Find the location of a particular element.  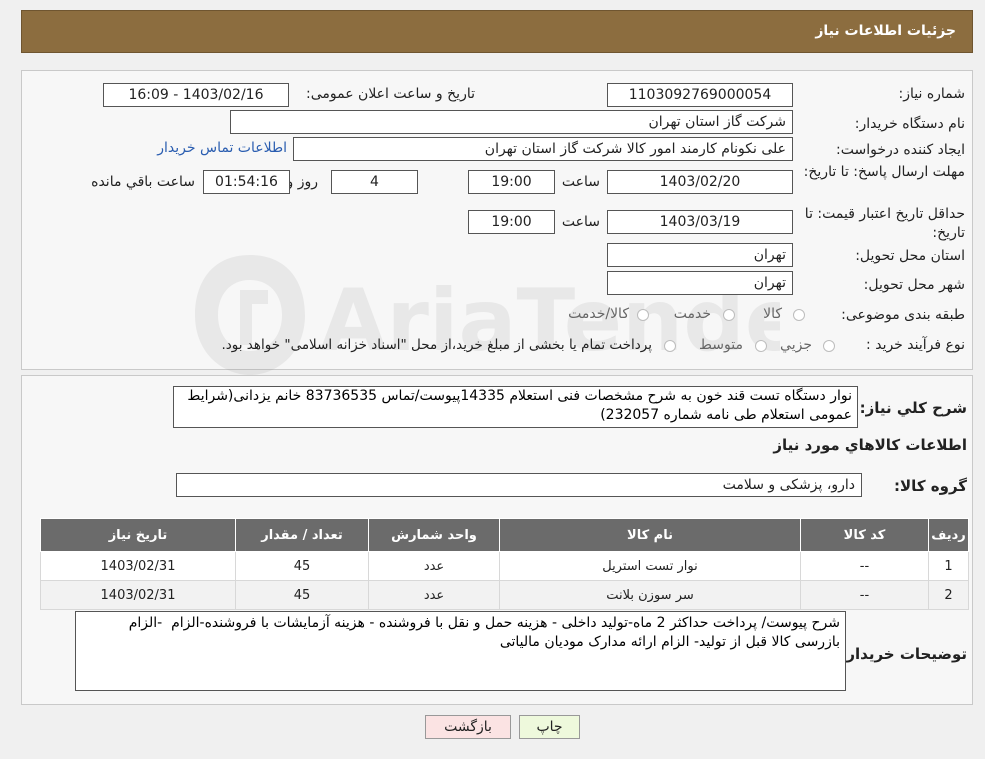

process-radio-minor is located at coordinates (829, 346).